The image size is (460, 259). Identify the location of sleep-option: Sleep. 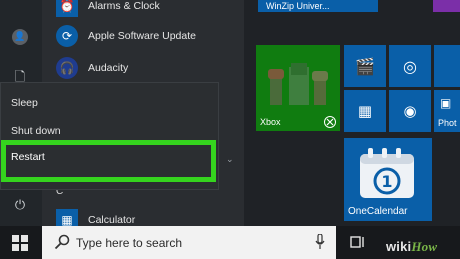
(24, 103).